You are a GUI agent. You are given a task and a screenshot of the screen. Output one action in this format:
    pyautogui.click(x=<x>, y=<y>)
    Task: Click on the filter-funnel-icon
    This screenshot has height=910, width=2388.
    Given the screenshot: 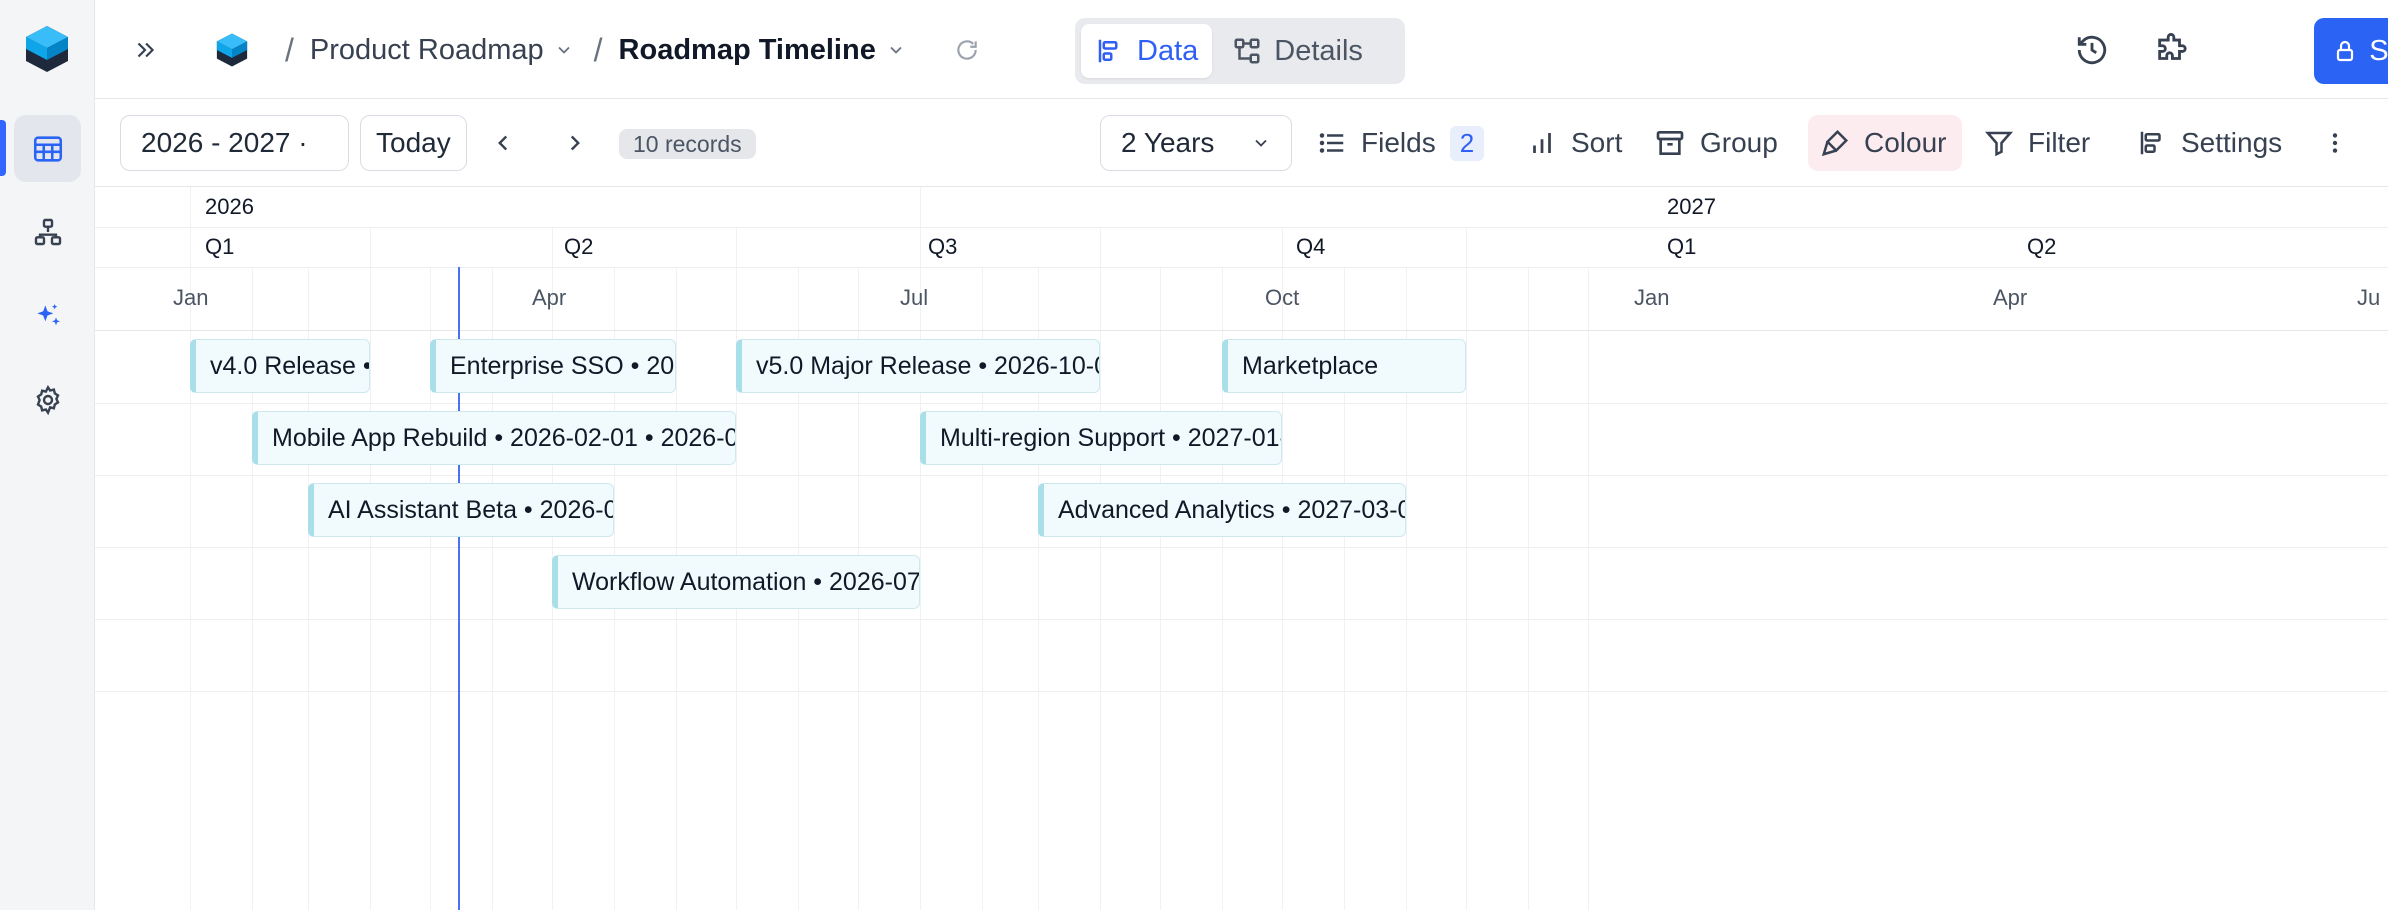 What is the action you would take?
    pyautogui.click(x=1999, y=144)
    